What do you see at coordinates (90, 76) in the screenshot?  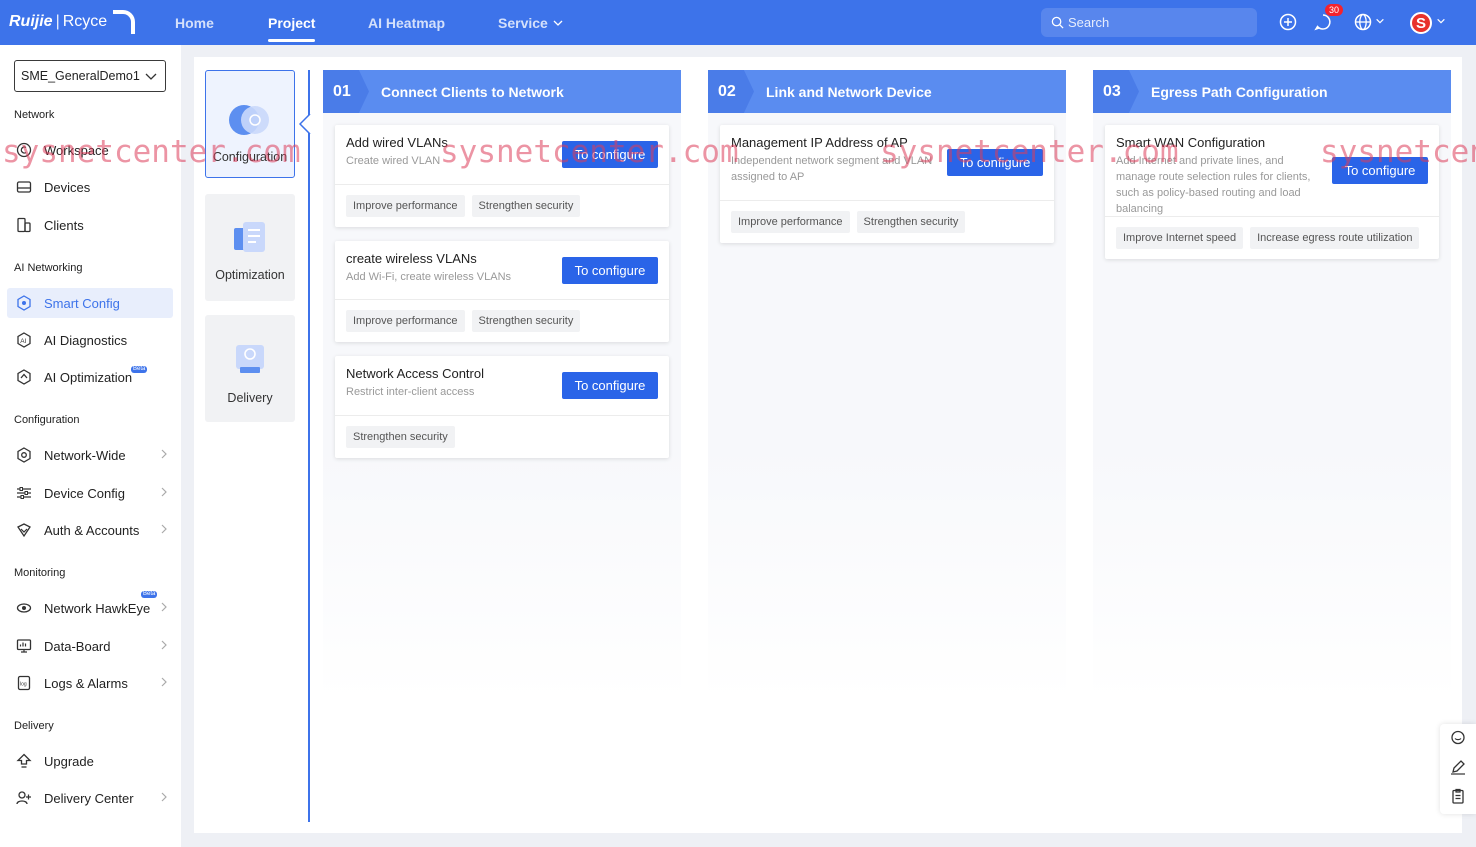 I see `project-select: SME_GeneralDemo1` at bounding box center [90, 76].